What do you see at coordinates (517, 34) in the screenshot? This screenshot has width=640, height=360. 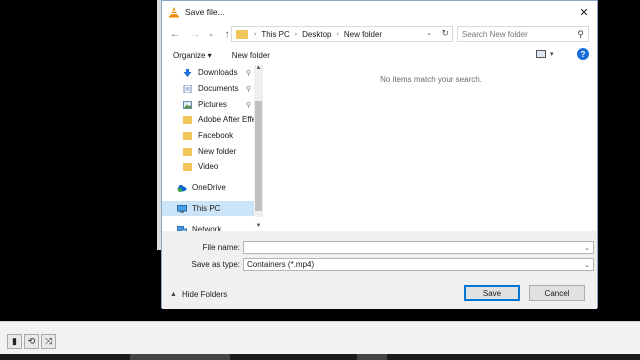 I see `search-input` at bounding box center [517, 34].